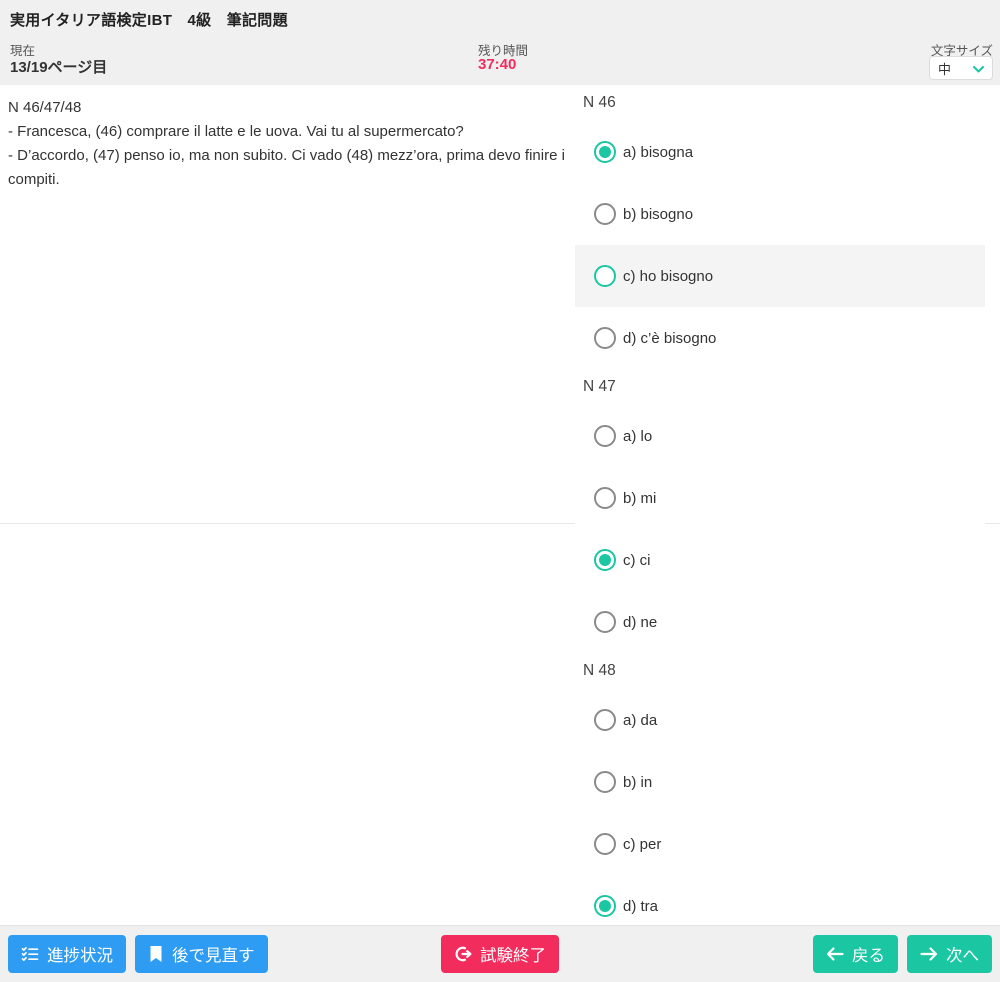  Describe the element at coordinates (929, 954) in the screenshot. I see `arrow-right-icon` at that location.